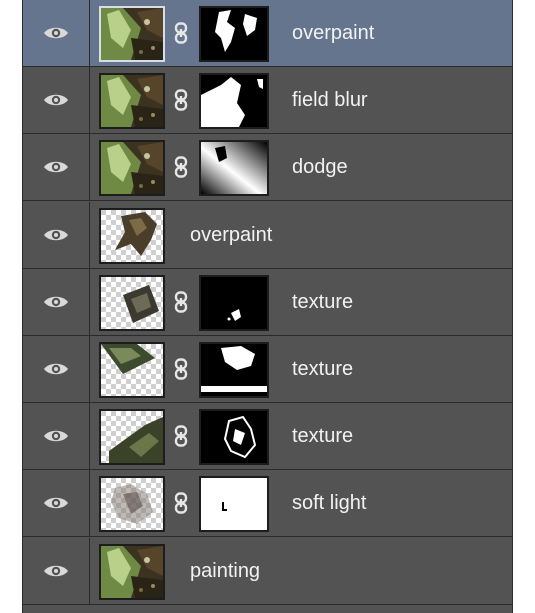  I want to click on layer-row: soft light, so click(267, 504).